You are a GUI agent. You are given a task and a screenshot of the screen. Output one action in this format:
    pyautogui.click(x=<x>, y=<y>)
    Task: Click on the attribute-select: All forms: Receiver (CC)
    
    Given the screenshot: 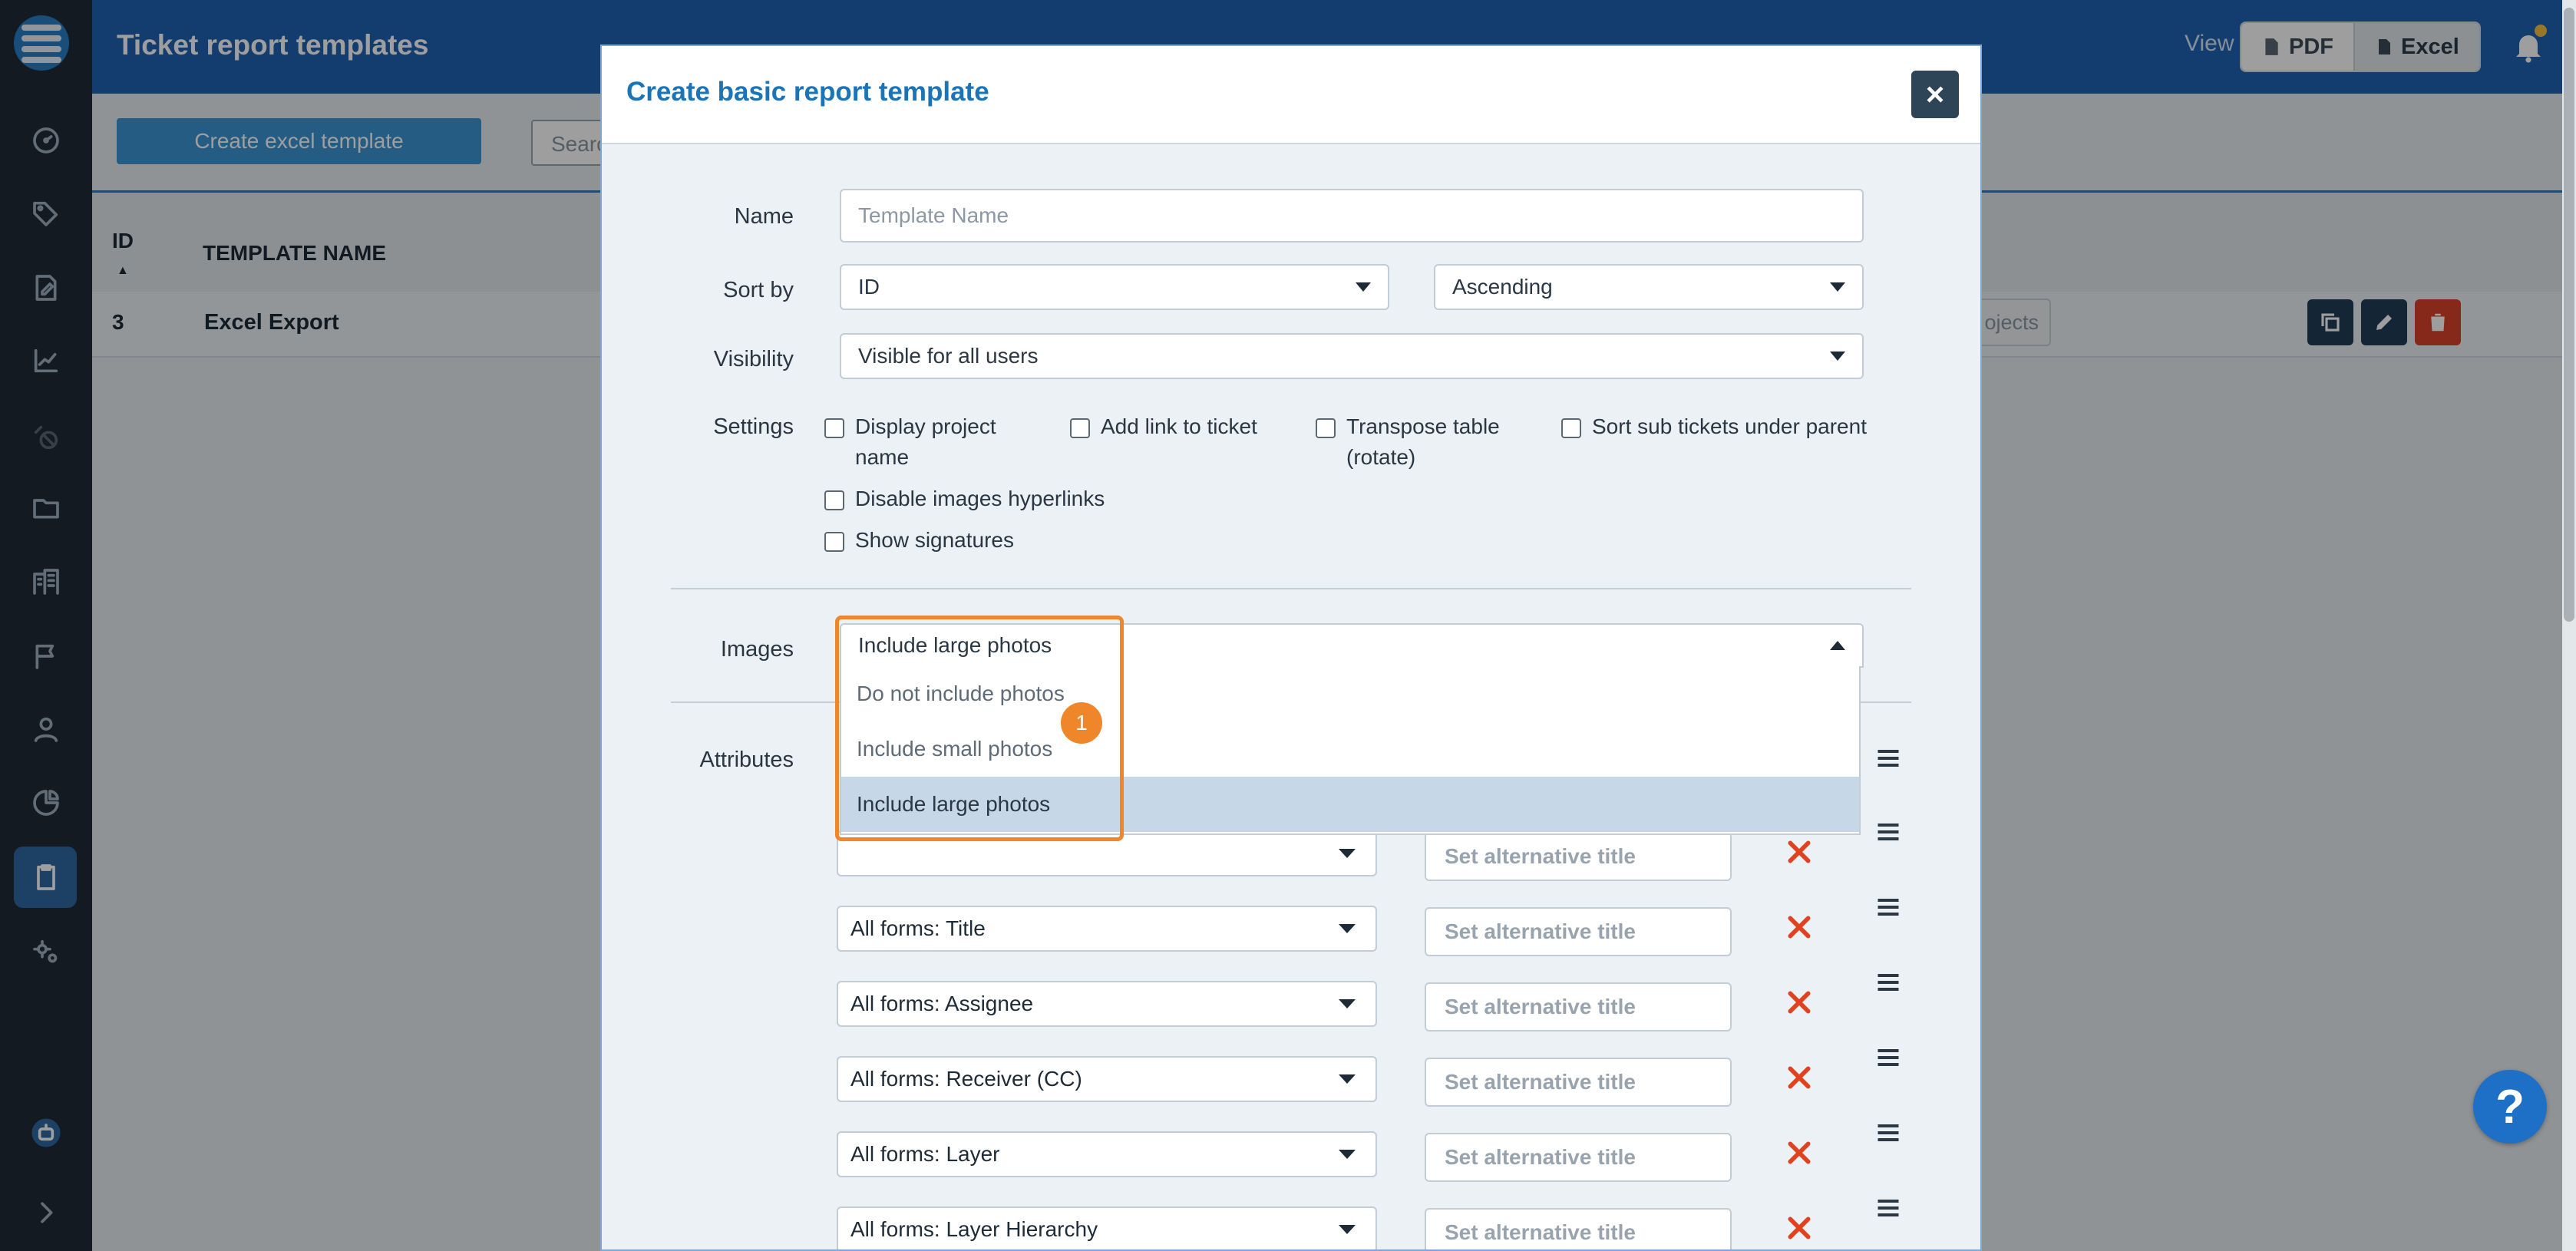 What is the action you would take?
    pyautogui.click(x=1107, y=1079)
    